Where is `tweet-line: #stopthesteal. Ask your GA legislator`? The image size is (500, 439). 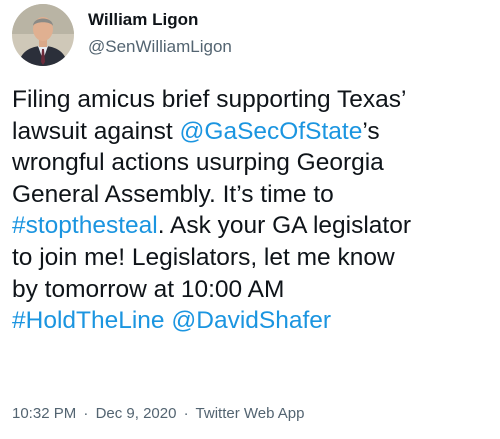 tweet-line: #stopthesteal. Ask your GA legislator is located at coordinates (255, 226).